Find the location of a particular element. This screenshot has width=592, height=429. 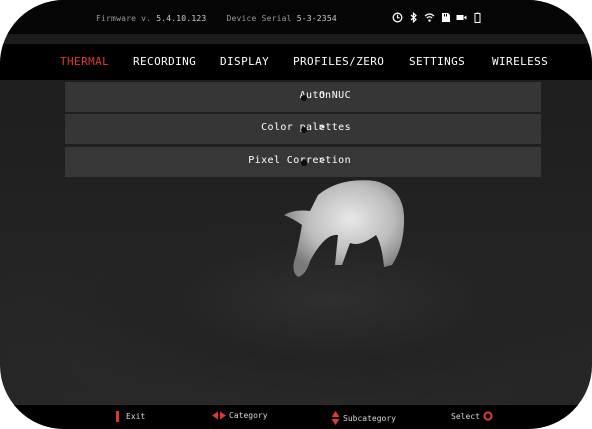

hint-subcategory: Subcategory is located at coordinates (363, 418).